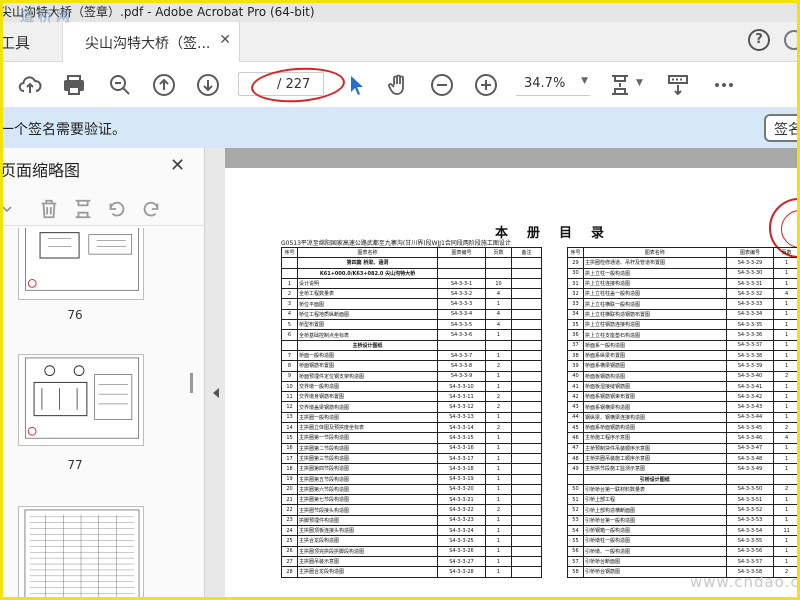 The height and width of the screenshot is (600, 800). What do you see at coordinates (49, 209) in the screenshot?
I see `trash-icon` at bounding box center [49, 209].